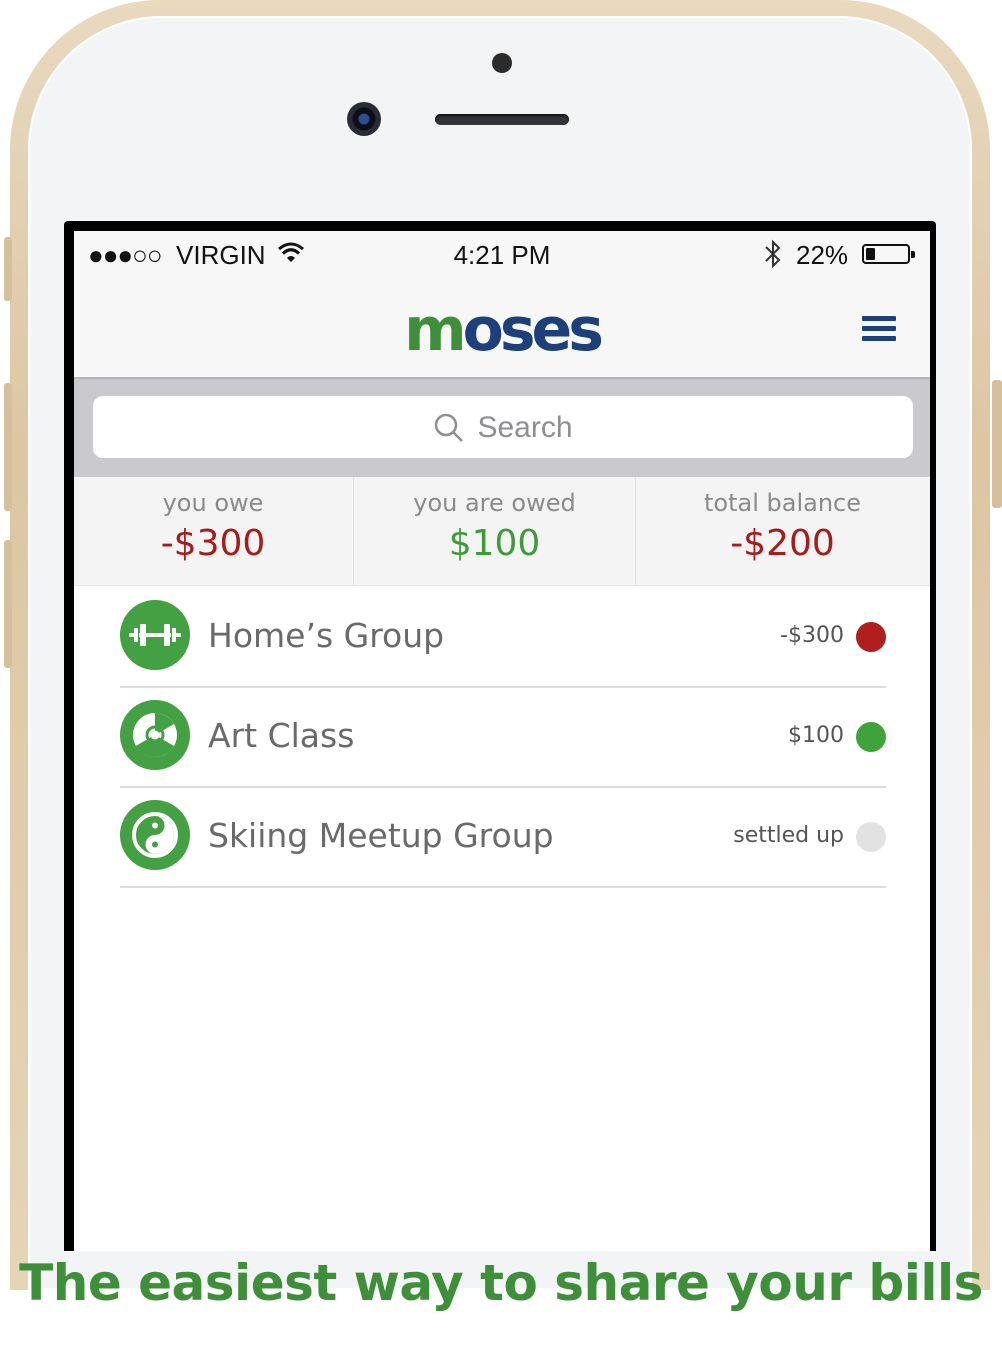  Describe the element at coordinates (782, 543) in the screenshot. I see `total-balance-value: -$200` at that location.